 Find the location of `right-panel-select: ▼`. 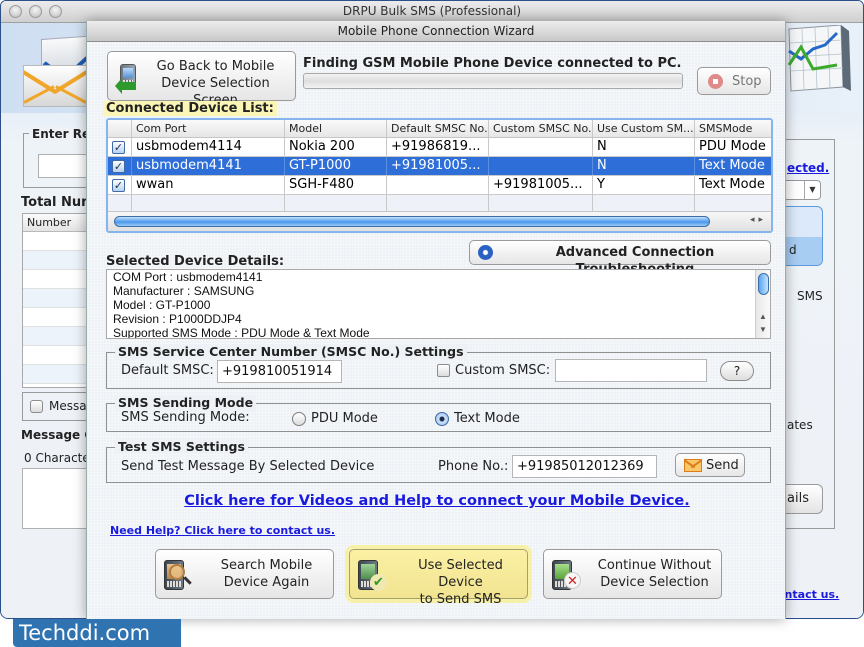

right-panel-select: ▼ is located at coordinates (801, 190).